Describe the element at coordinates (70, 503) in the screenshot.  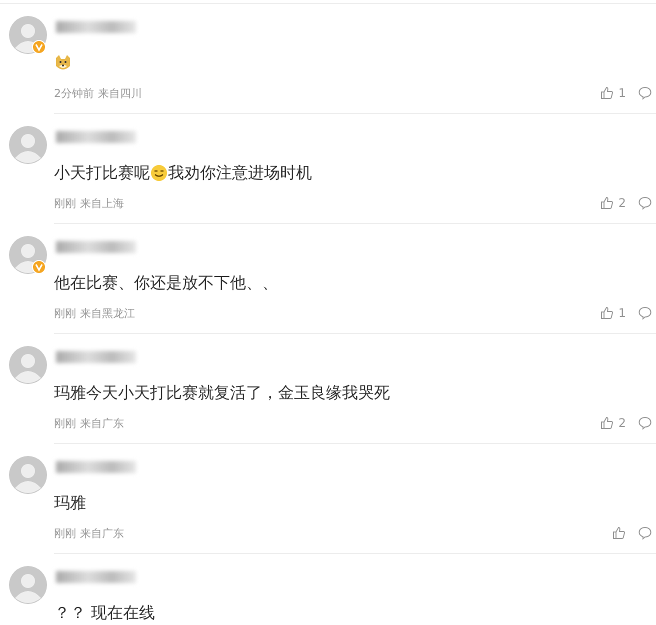
I see `comment-text: 玛雅` at that location.